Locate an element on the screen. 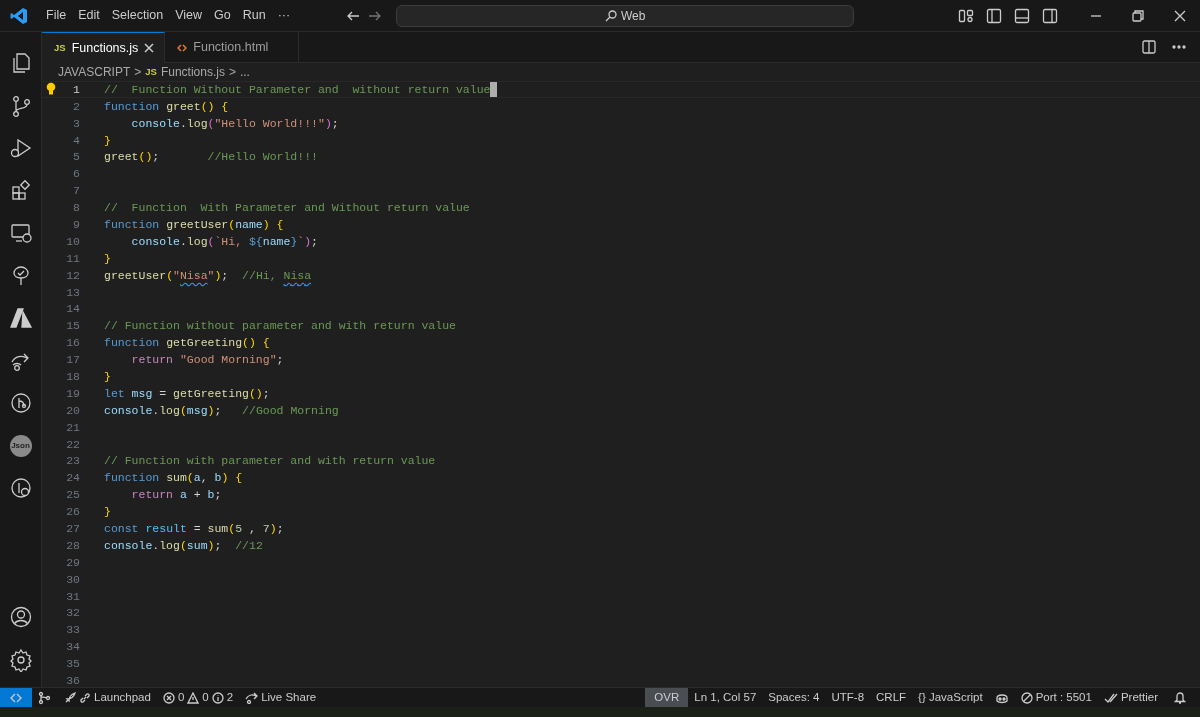 The image size is (1200, 717). menu-item: View is located at coordinates (188, 15).